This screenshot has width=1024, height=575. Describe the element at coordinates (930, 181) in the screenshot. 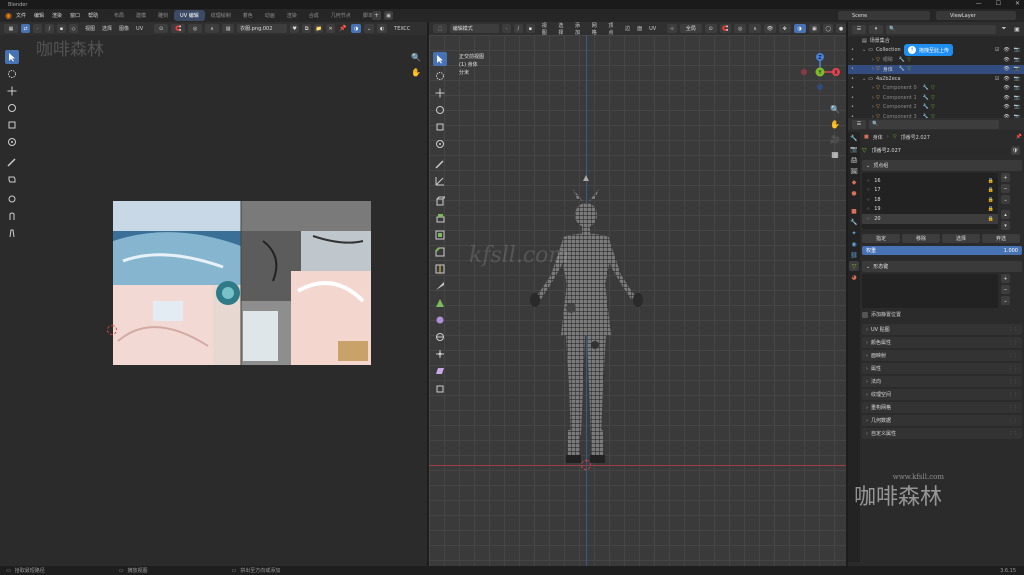

I see `vertex-group-item: ⁘ 16 🔒` at that location.